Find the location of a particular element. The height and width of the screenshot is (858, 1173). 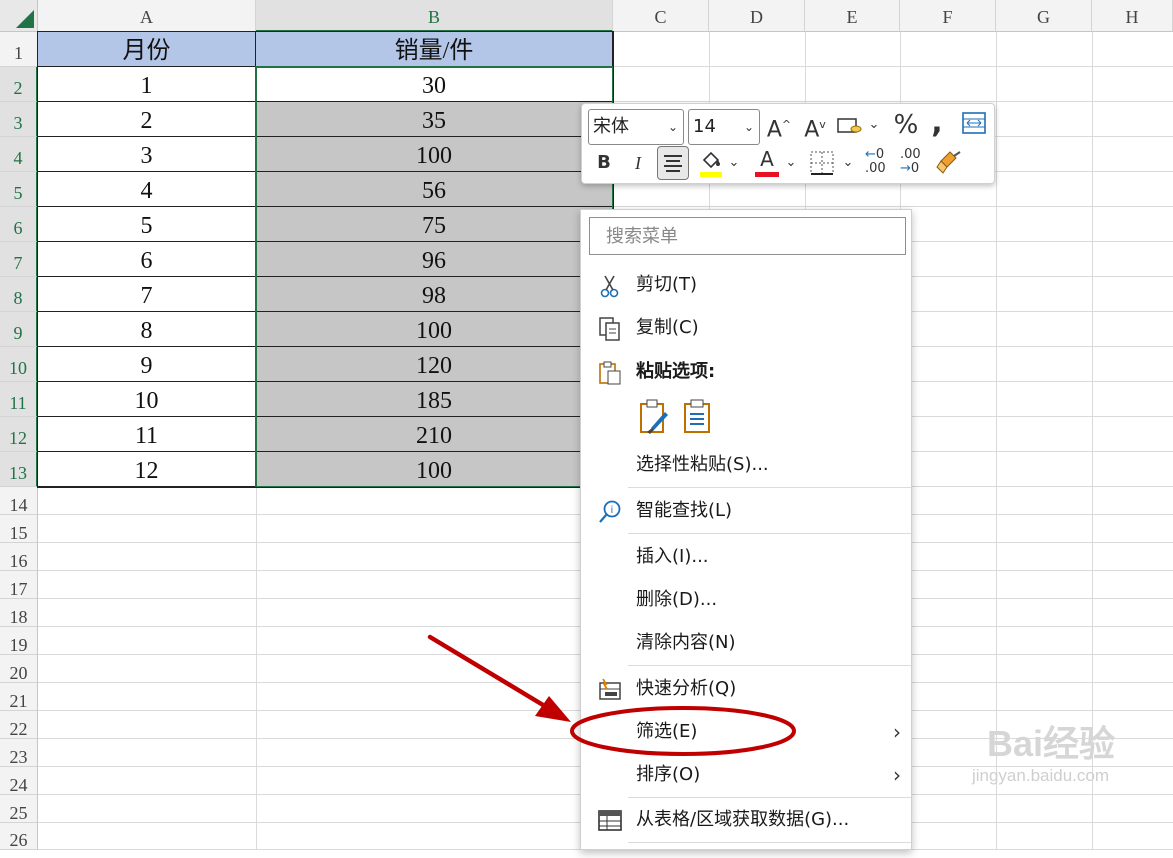

cell-month: 10 is located at coordinates (147, 399).